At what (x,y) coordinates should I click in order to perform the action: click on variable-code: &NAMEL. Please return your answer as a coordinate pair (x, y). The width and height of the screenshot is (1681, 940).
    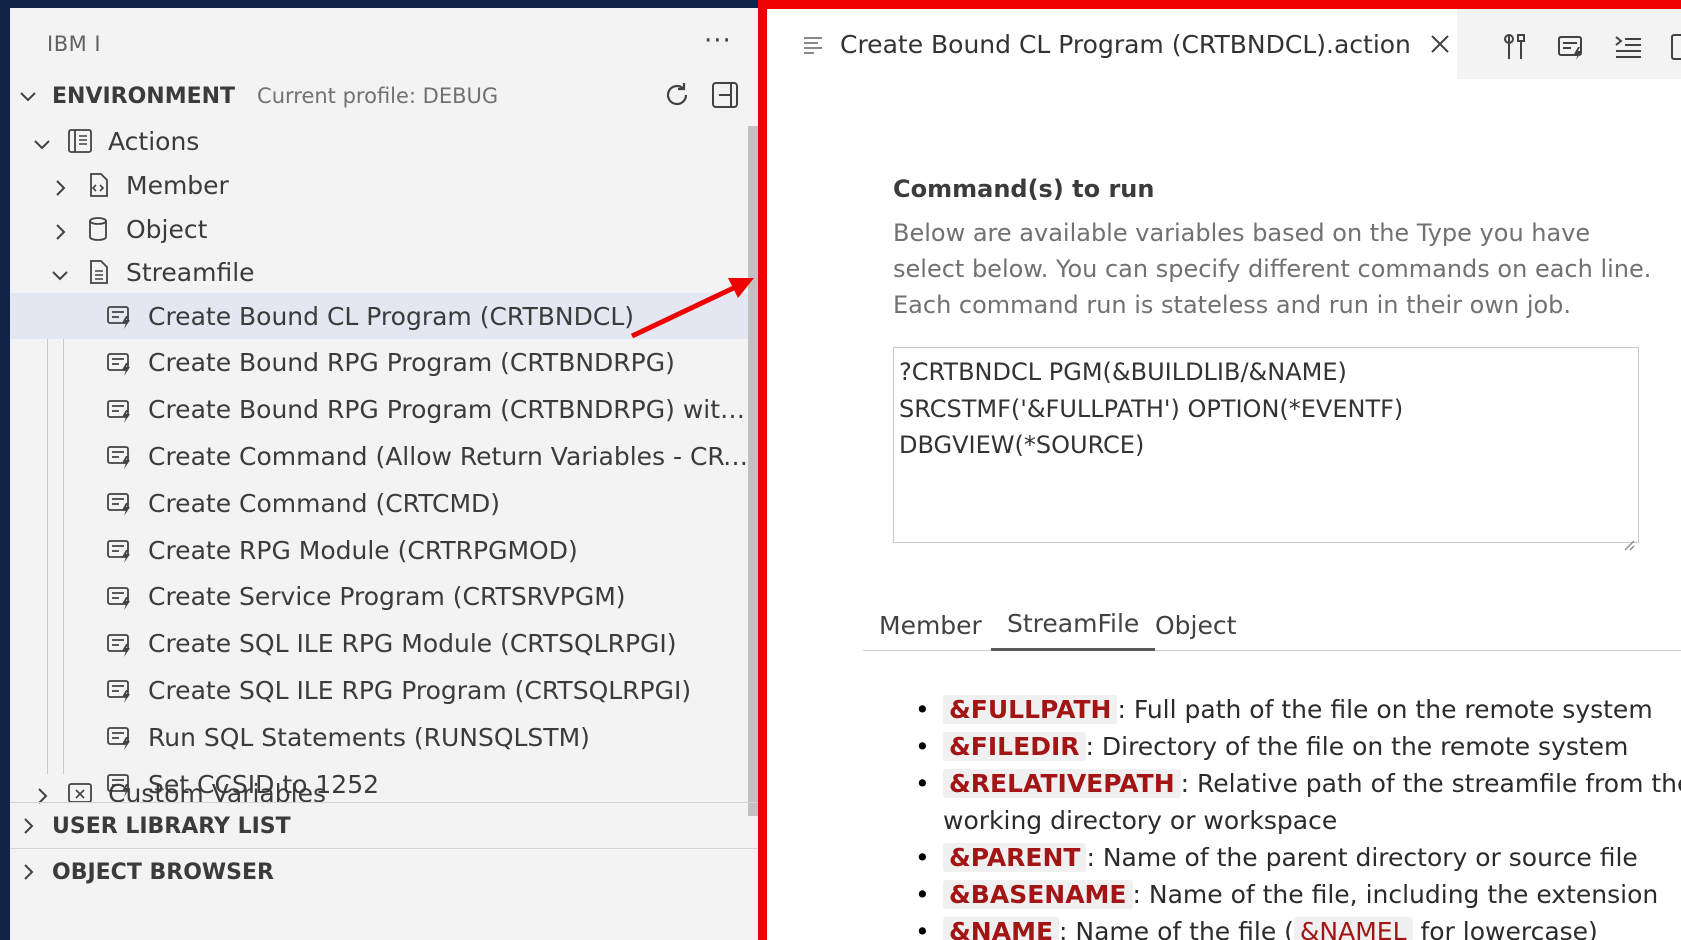
    Looking at the image, I should click on (1353, 928).